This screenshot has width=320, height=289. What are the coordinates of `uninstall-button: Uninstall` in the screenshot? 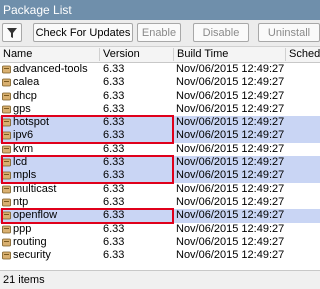 It's located at (289, 32).